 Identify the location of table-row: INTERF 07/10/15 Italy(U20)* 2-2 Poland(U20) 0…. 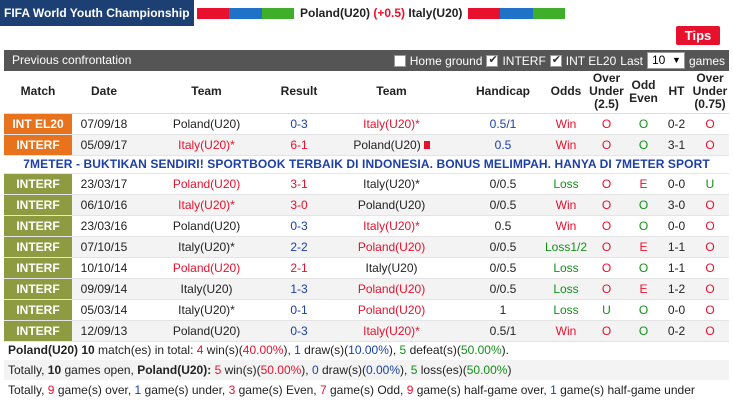
(366, 247).